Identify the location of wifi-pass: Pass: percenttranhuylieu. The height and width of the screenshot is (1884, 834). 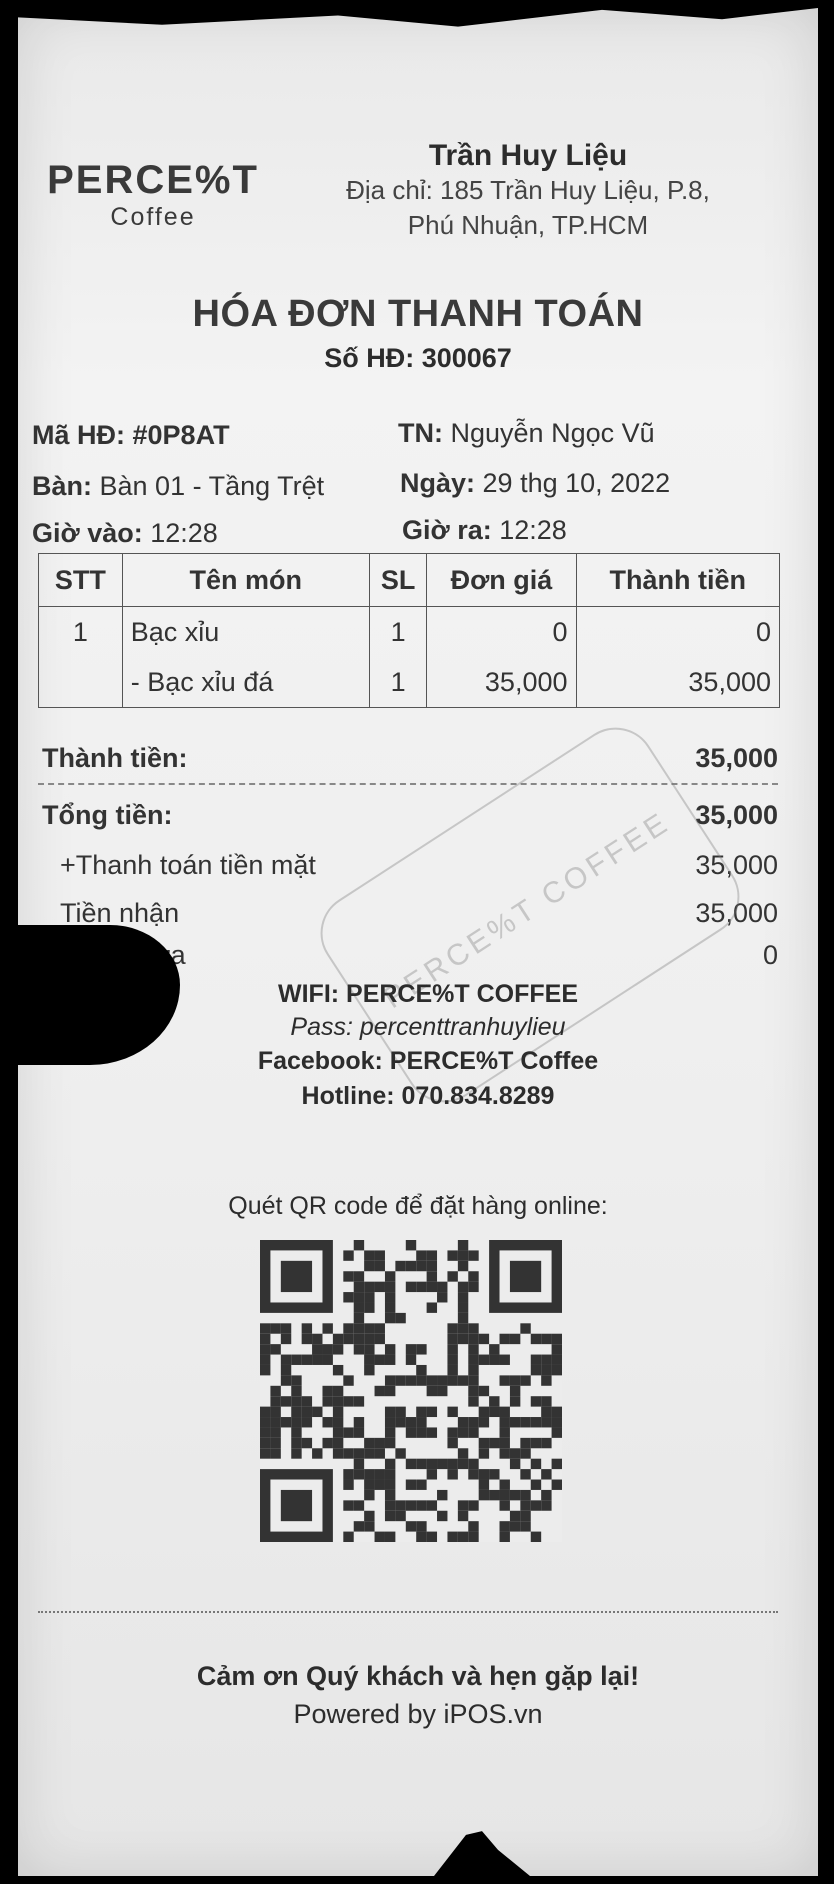
(428, 1027).